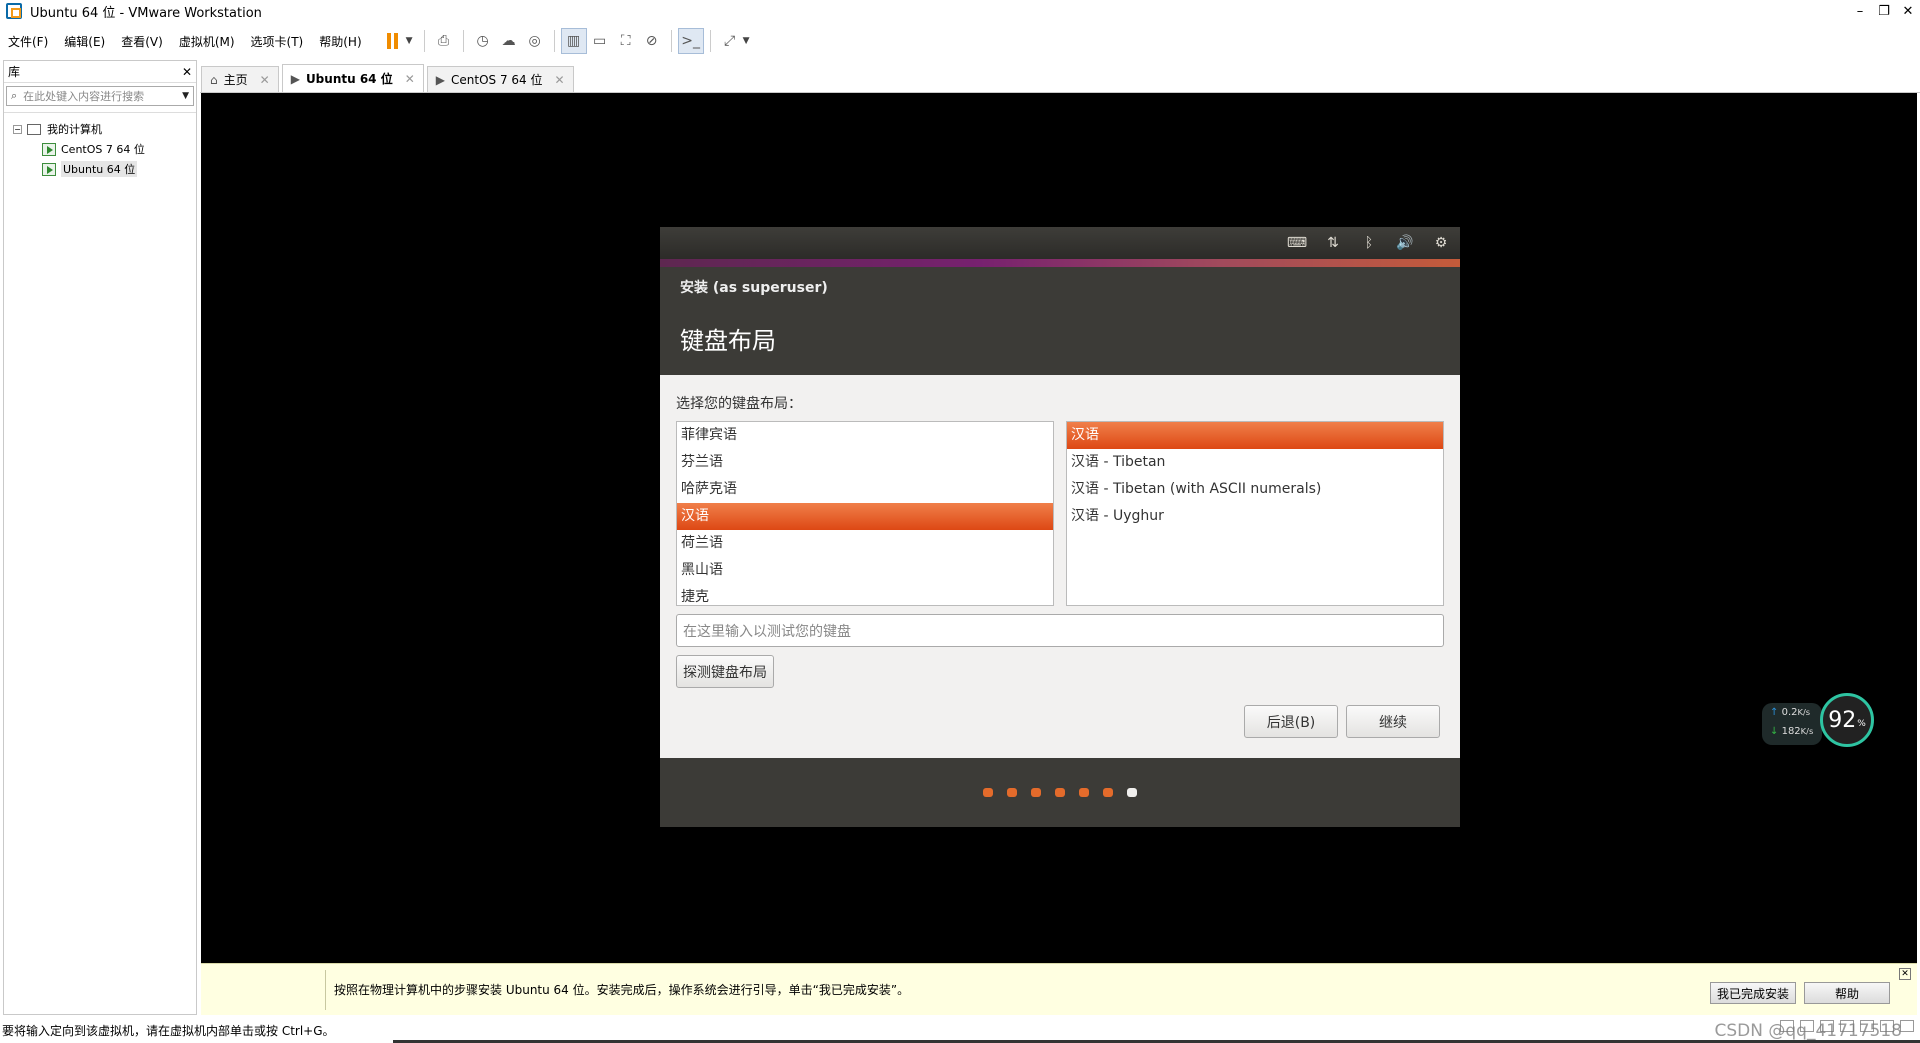  I want to click on help-button: 帮助, so click(1847, 993).